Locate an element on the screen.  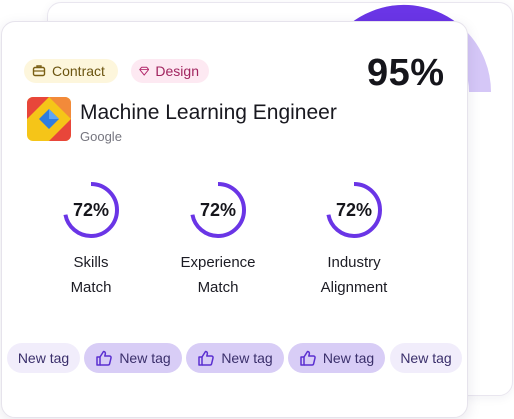
metric-label-line1: Experience is located at coordinates (218, 262).